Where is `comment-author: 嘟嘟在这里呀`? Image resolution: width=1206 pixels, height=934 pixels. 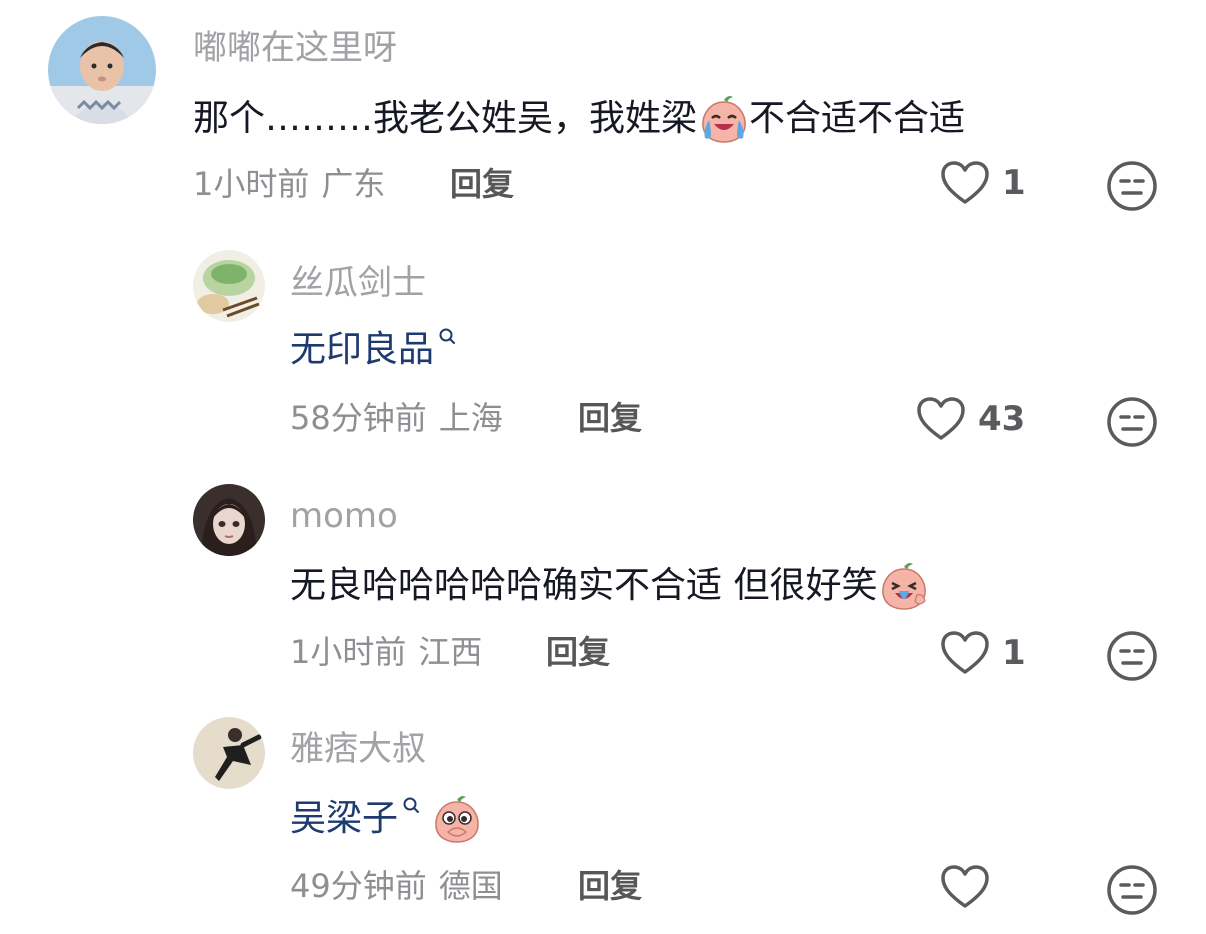
comment-author: 嘟嘟在这里呀 is located at coordinates (295, 48).